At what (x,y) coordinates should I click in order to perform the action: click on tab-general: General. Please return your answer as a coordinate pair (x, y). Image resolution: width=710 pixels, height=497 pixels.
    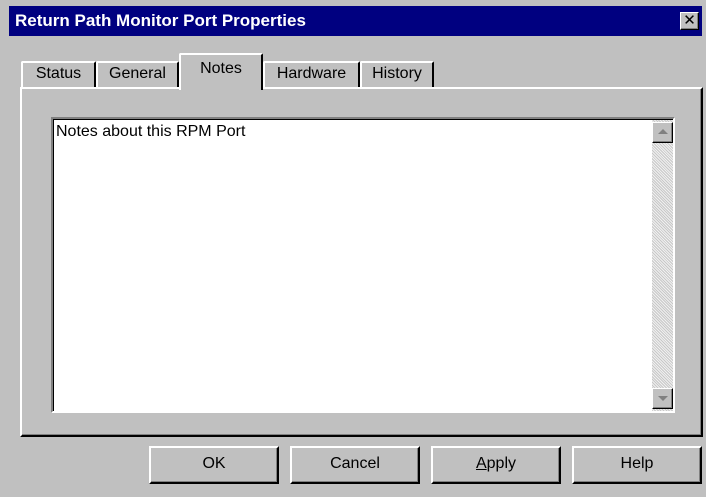
    Looking at the image, I should click on (137, 74).